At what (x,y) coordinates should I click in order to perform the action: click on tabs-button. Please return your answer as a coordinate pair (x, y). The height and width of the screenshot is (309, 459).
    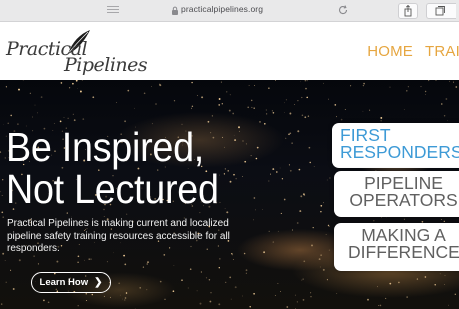
    Looking at the image, I should click on (441, 11).